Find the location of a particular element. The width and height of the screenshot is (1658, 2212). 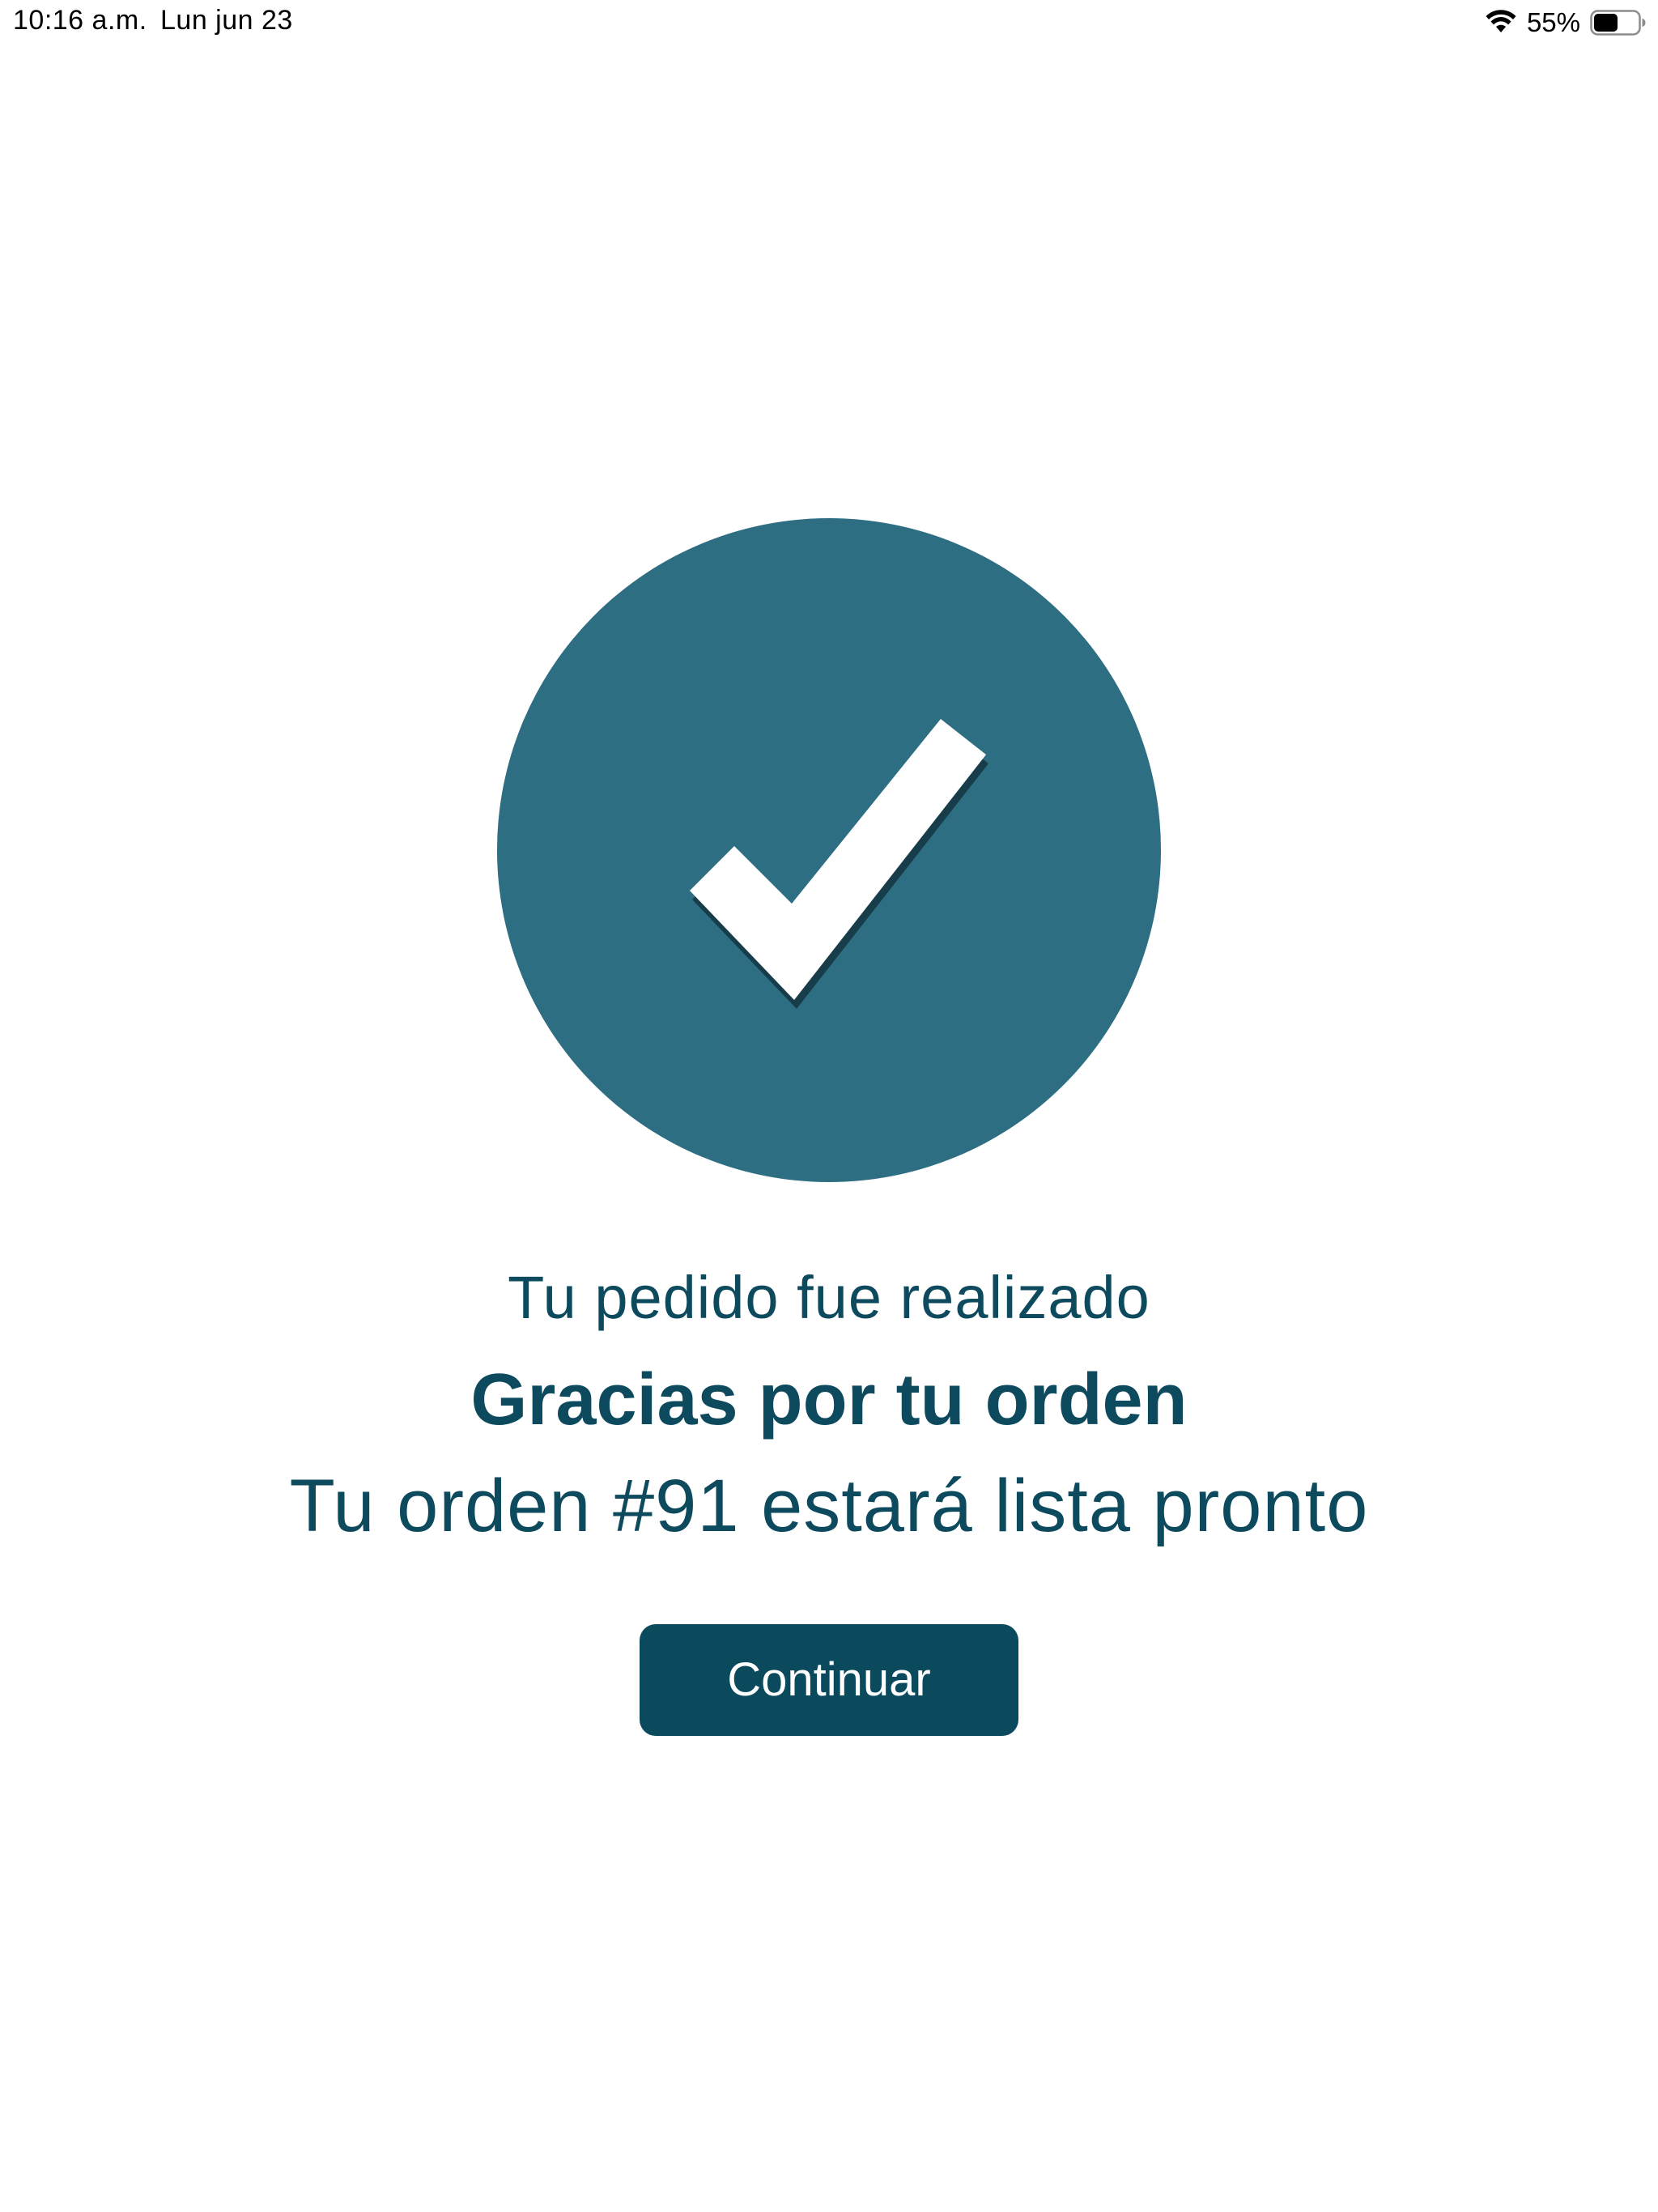

status-date: Lun jun 23 is located at coordinates (226, 21).